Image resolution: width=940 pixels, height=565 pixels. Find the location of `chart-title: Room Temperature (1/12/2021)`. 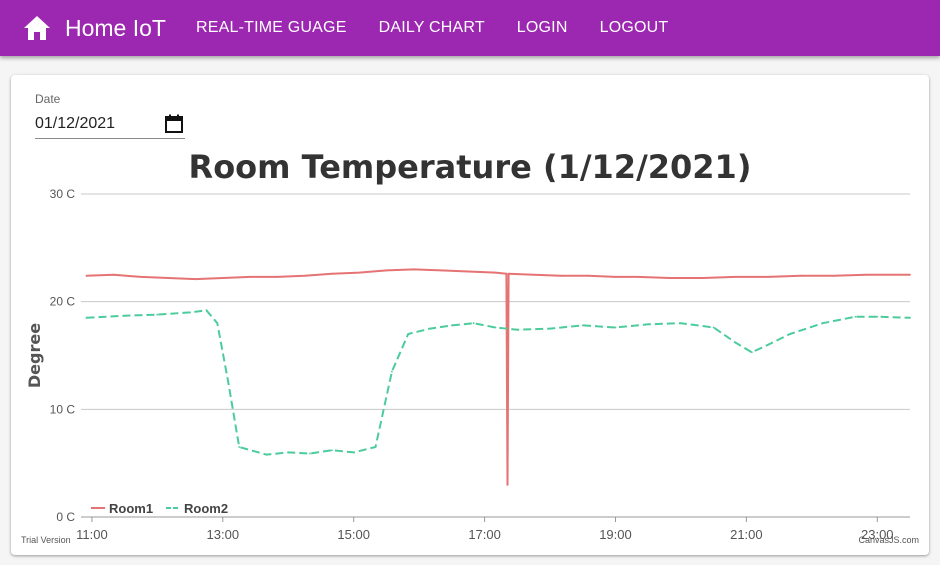

chart-title: Room Temperature (1/12/2021) is located at coordinates (470, 167).